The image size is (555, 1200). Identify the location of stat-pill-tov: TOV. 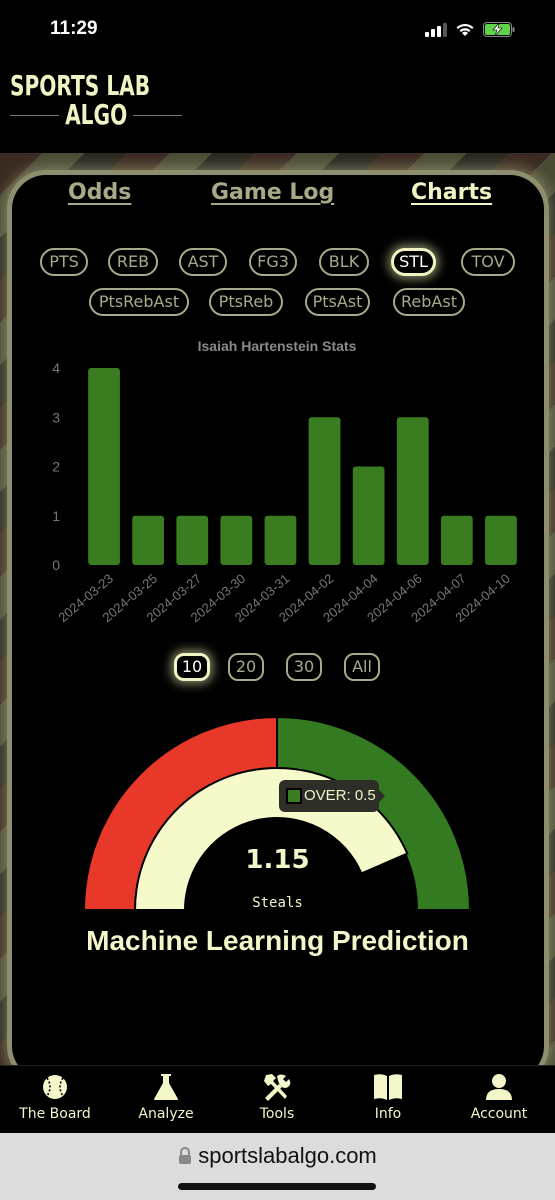
(488, 262).